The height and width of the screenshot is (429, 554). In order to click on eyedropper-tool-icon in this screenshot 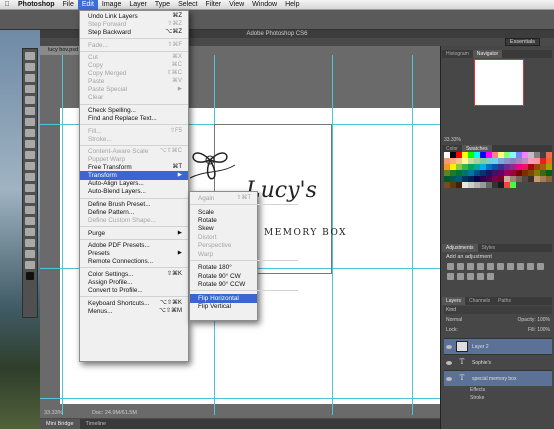, I will do `click(30, 111)`.